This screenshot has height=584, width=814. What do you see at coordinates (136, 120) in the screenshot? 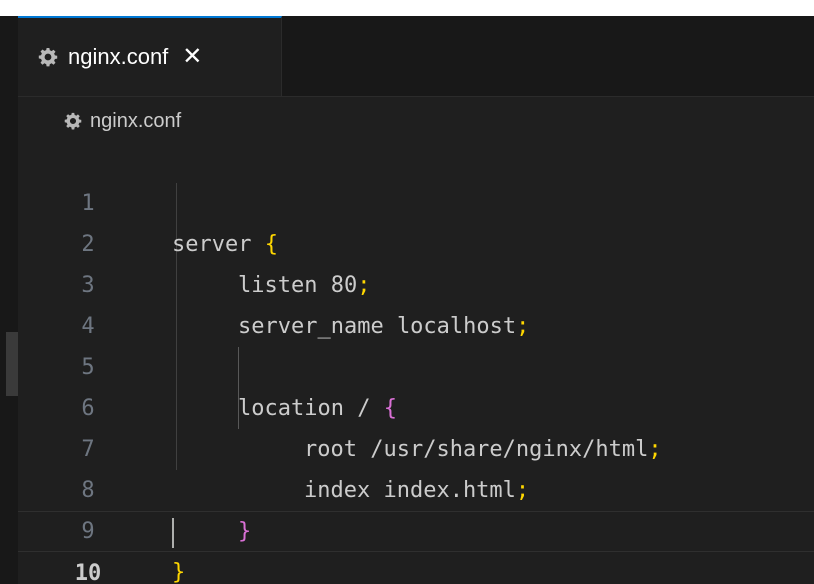
I see `breadcrumb-label: nginx.conf` at bounding box center [136, 120].